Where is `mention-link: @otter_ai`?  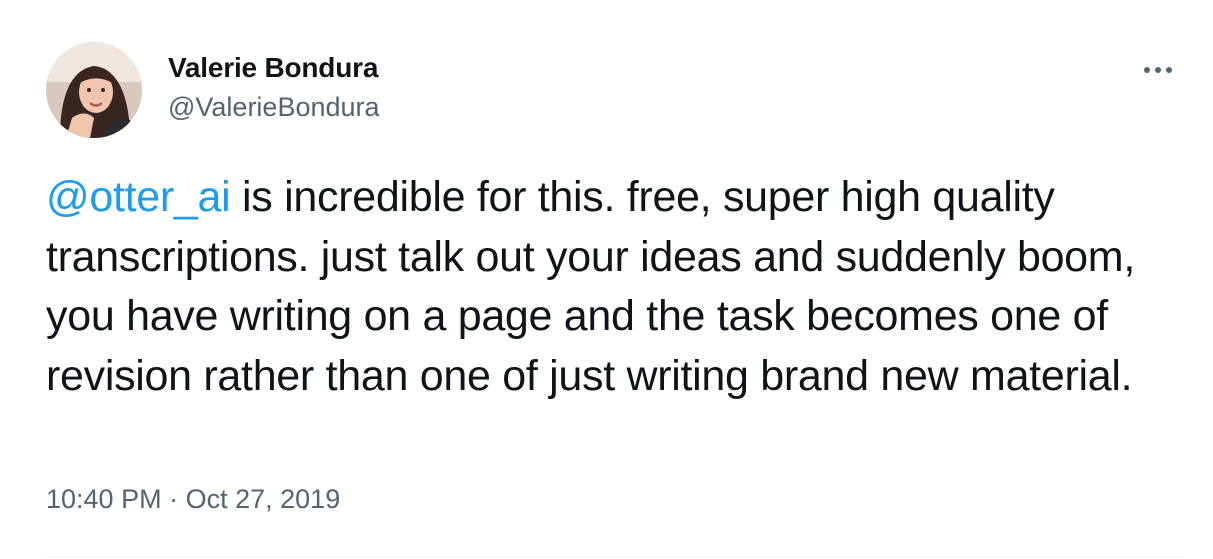 mention-link: @otter_ai is located at coordinates (138, 197).